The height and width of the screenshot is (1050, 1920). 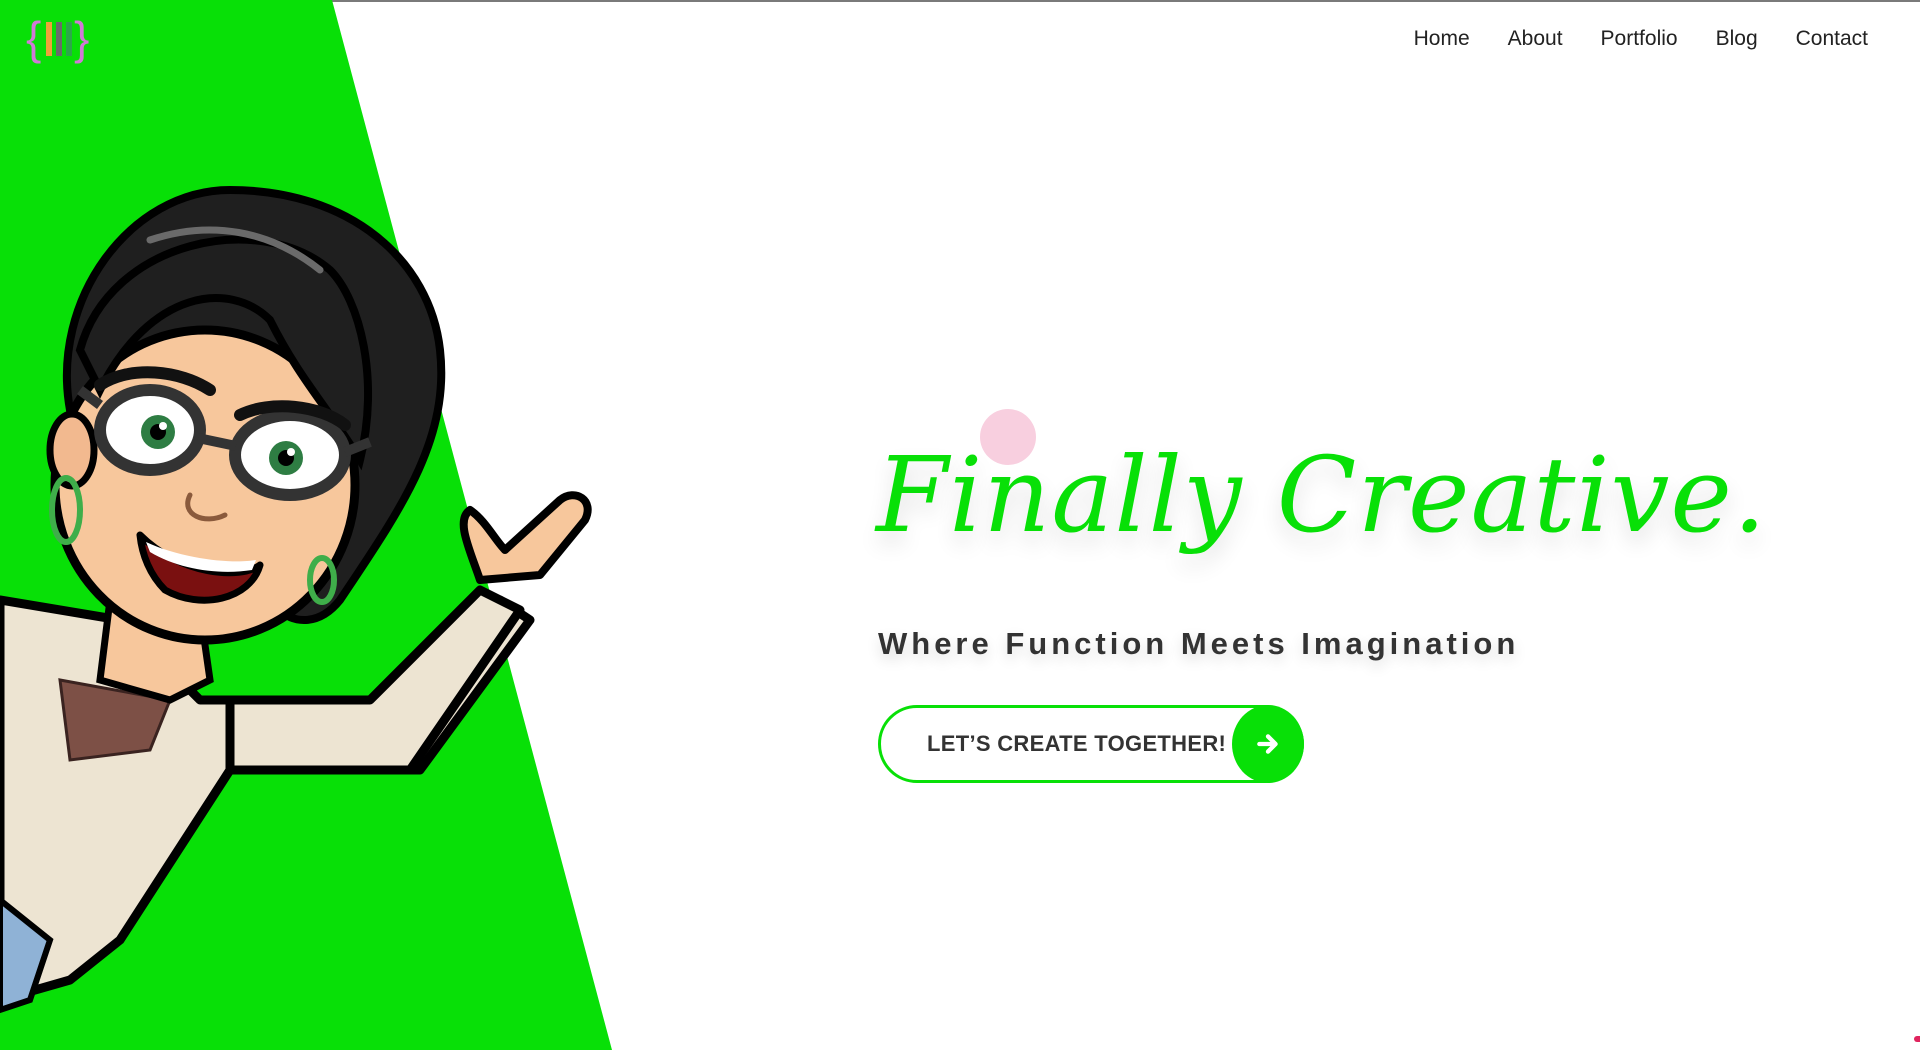 I want to click on nav-portfolio-link: Portfolio, so click(x=1639, y=39).